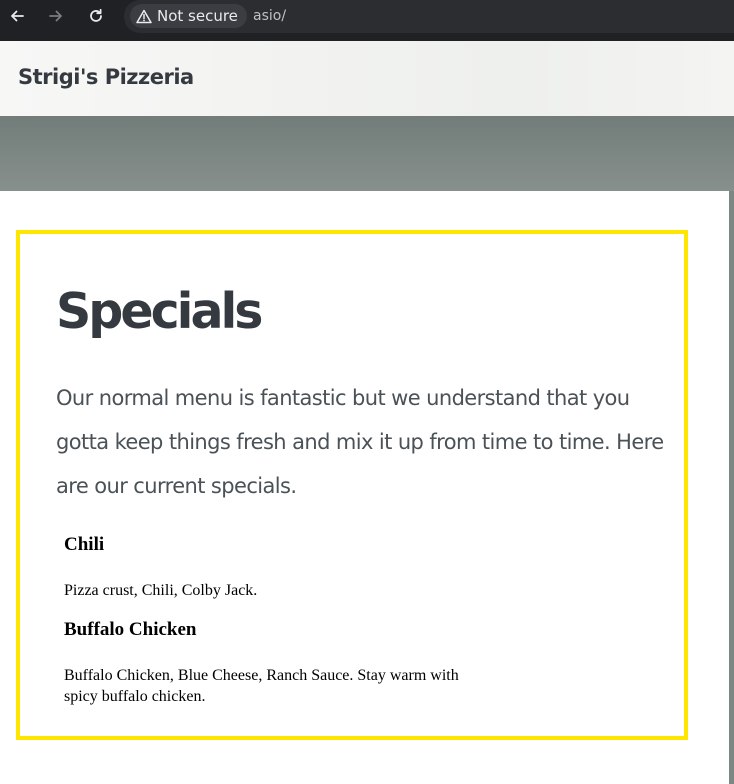 This screenshot has height=784, width=734. I want to click on site-header: Strigi's Pizzeria, so click(367, 78).